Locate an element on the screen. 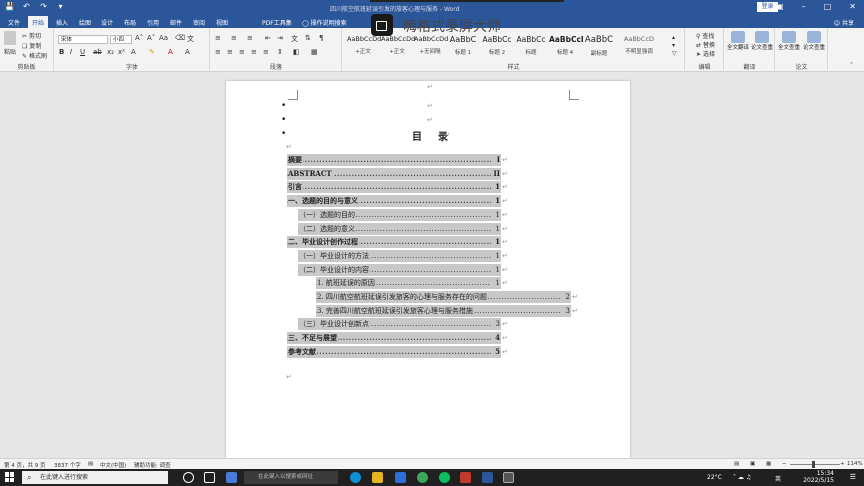  accessibility-status: 辅助功能: 调查 is located at coordinates (152, 465).